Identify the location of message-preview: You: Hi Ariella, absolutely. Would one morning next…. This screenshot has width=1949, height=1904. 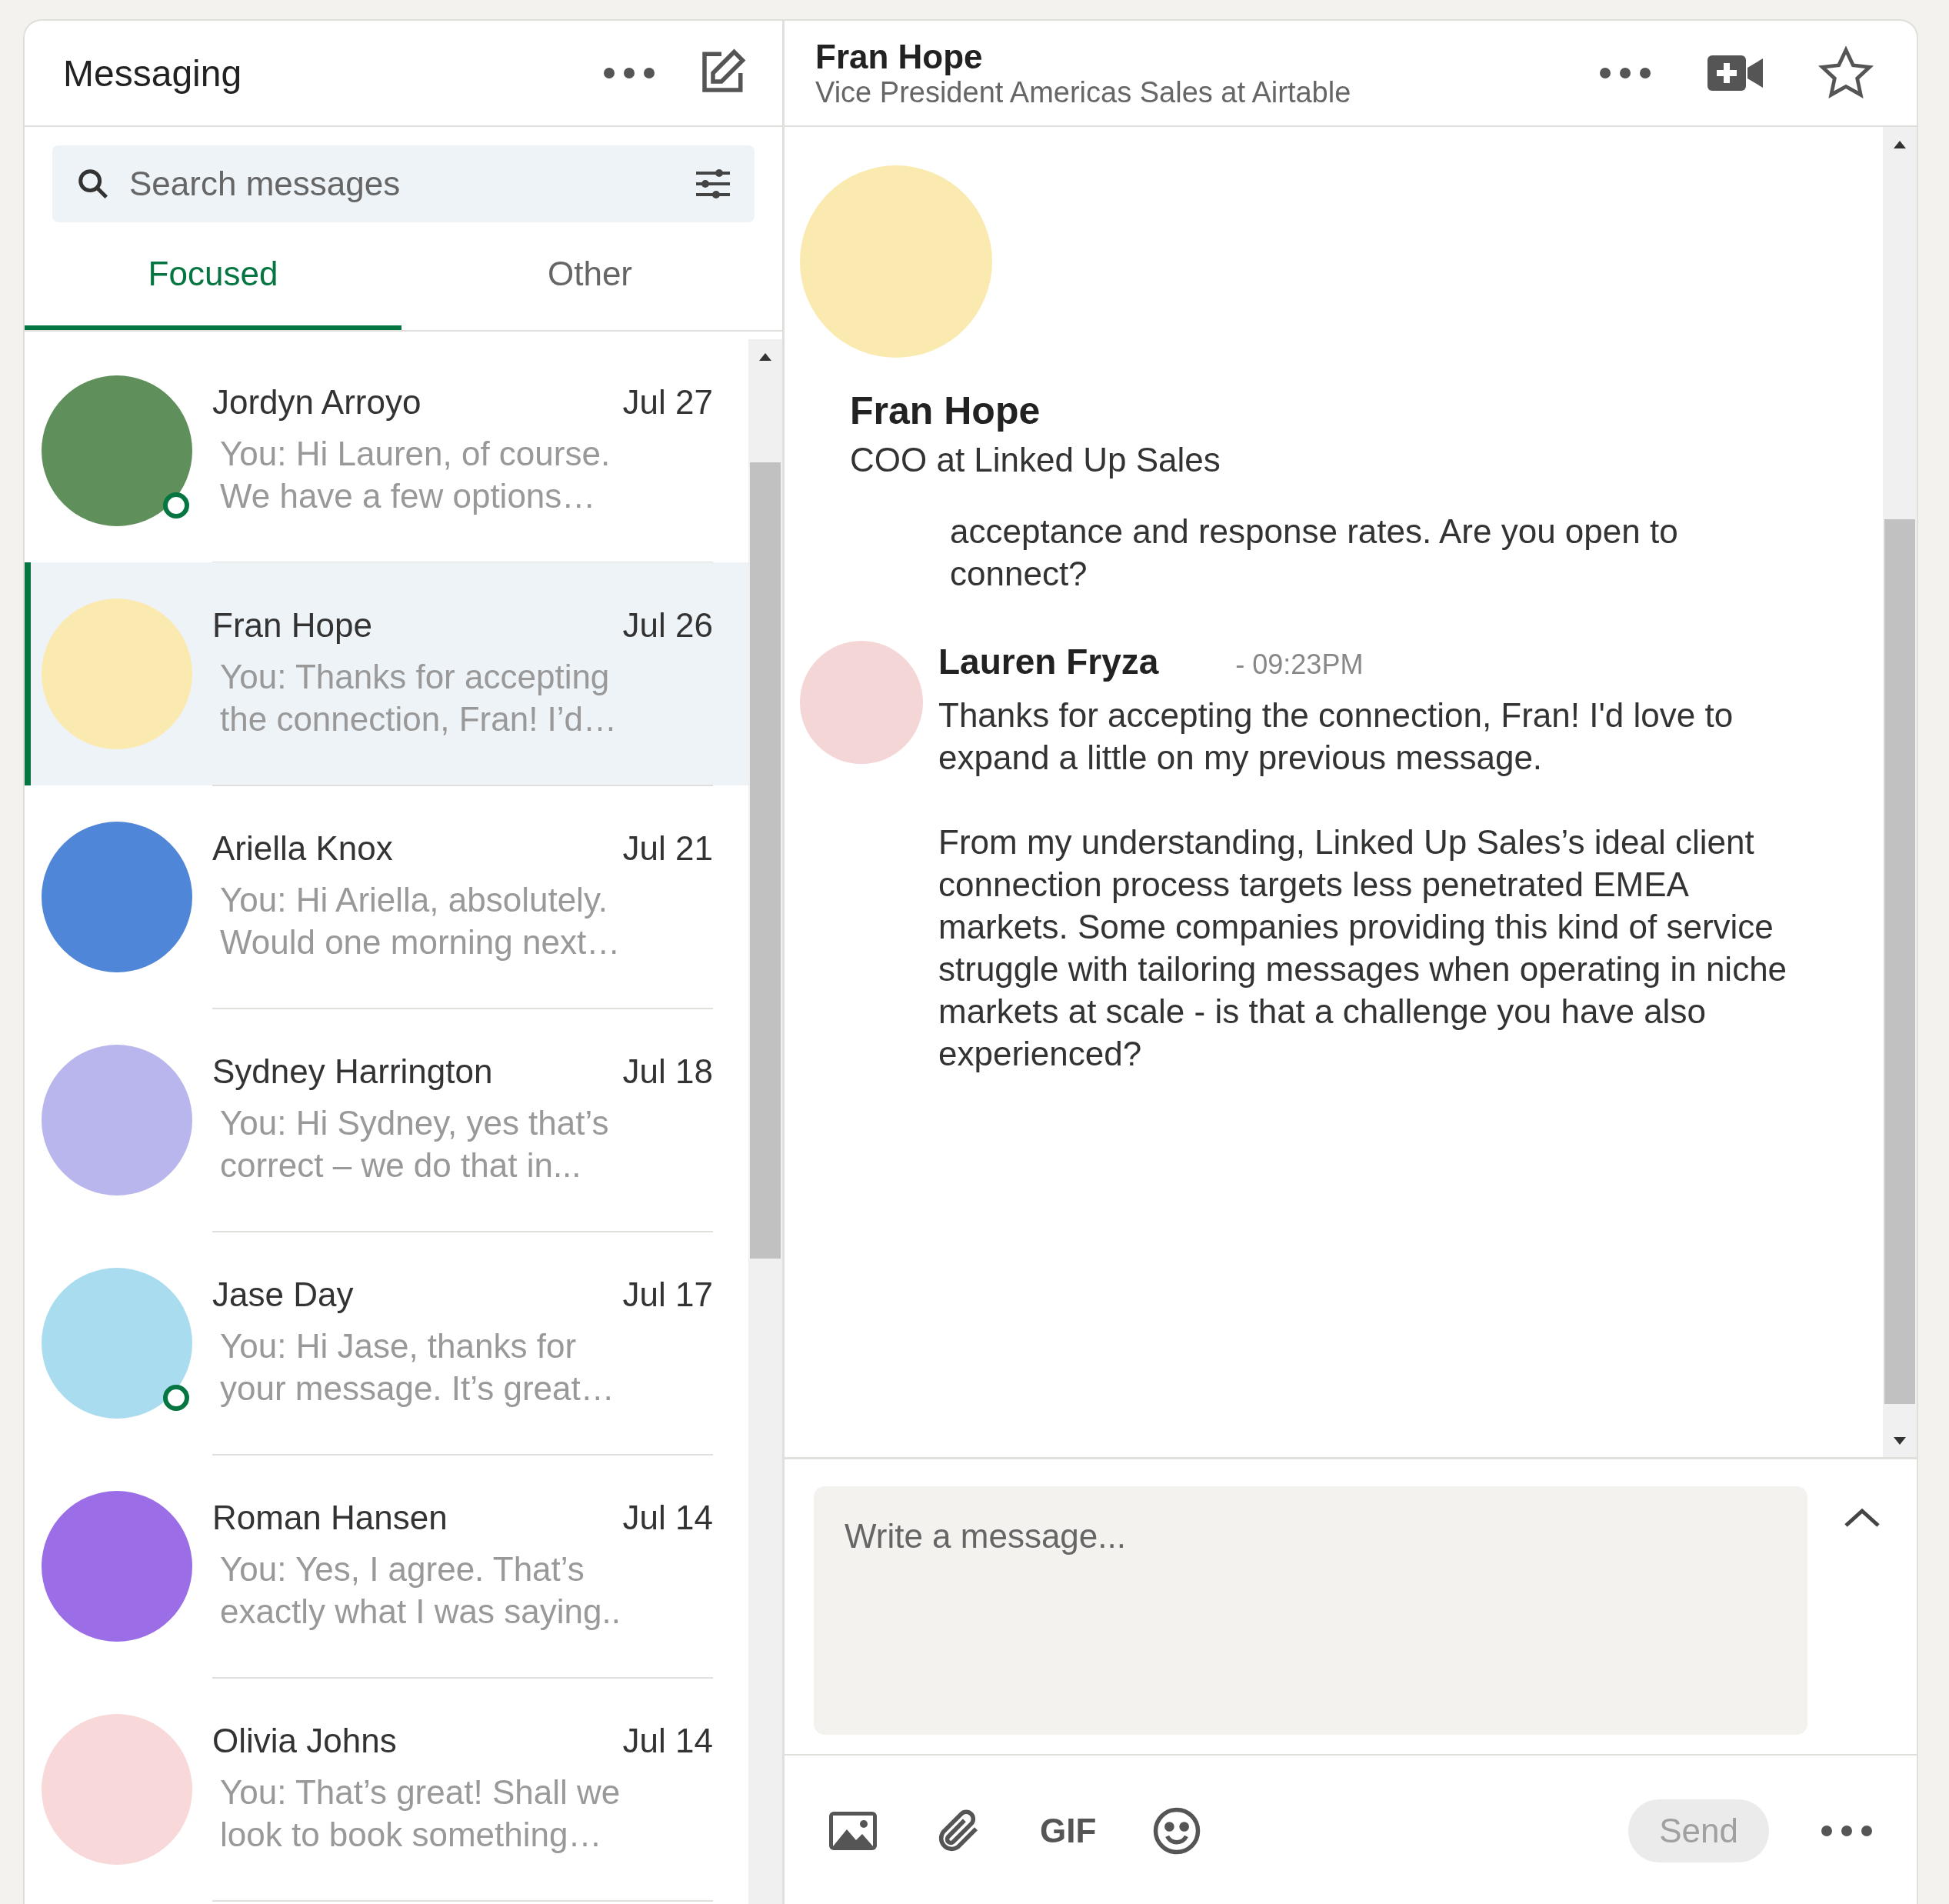
(420, 921).